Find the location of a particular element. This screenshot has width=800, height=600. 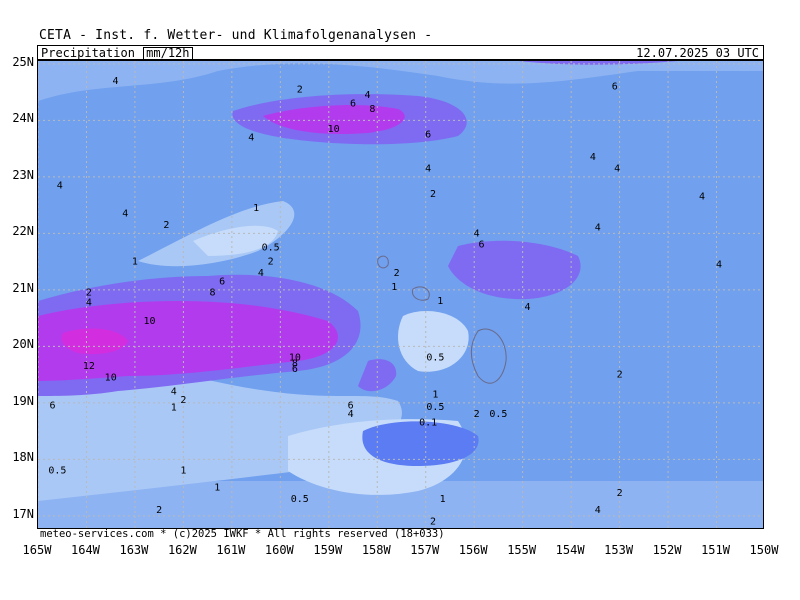

variable-label: Precipitation_ mm/12h is located at coordinates (117, 53).